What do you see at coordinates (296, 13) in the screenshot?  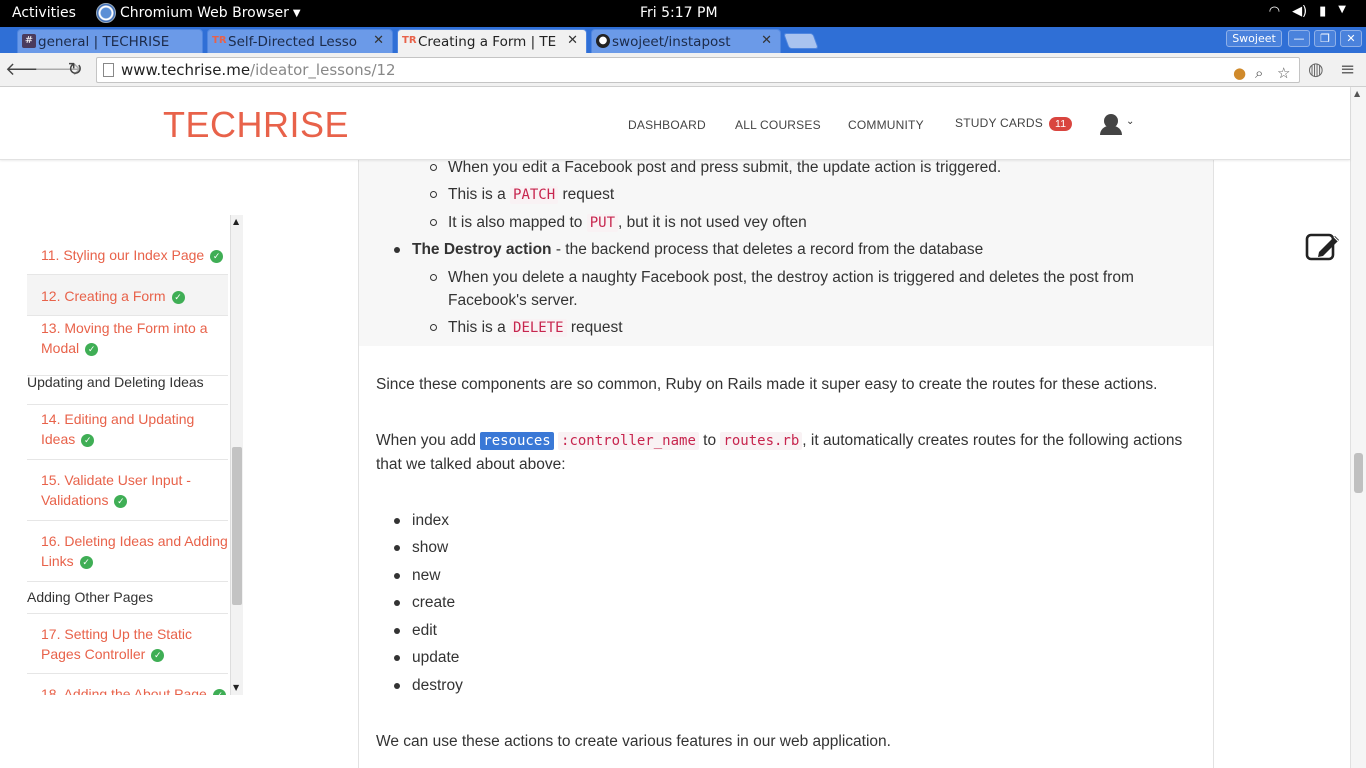 I see `app-menu-arrow-icon: ▼` at bounding box center [296, 13].